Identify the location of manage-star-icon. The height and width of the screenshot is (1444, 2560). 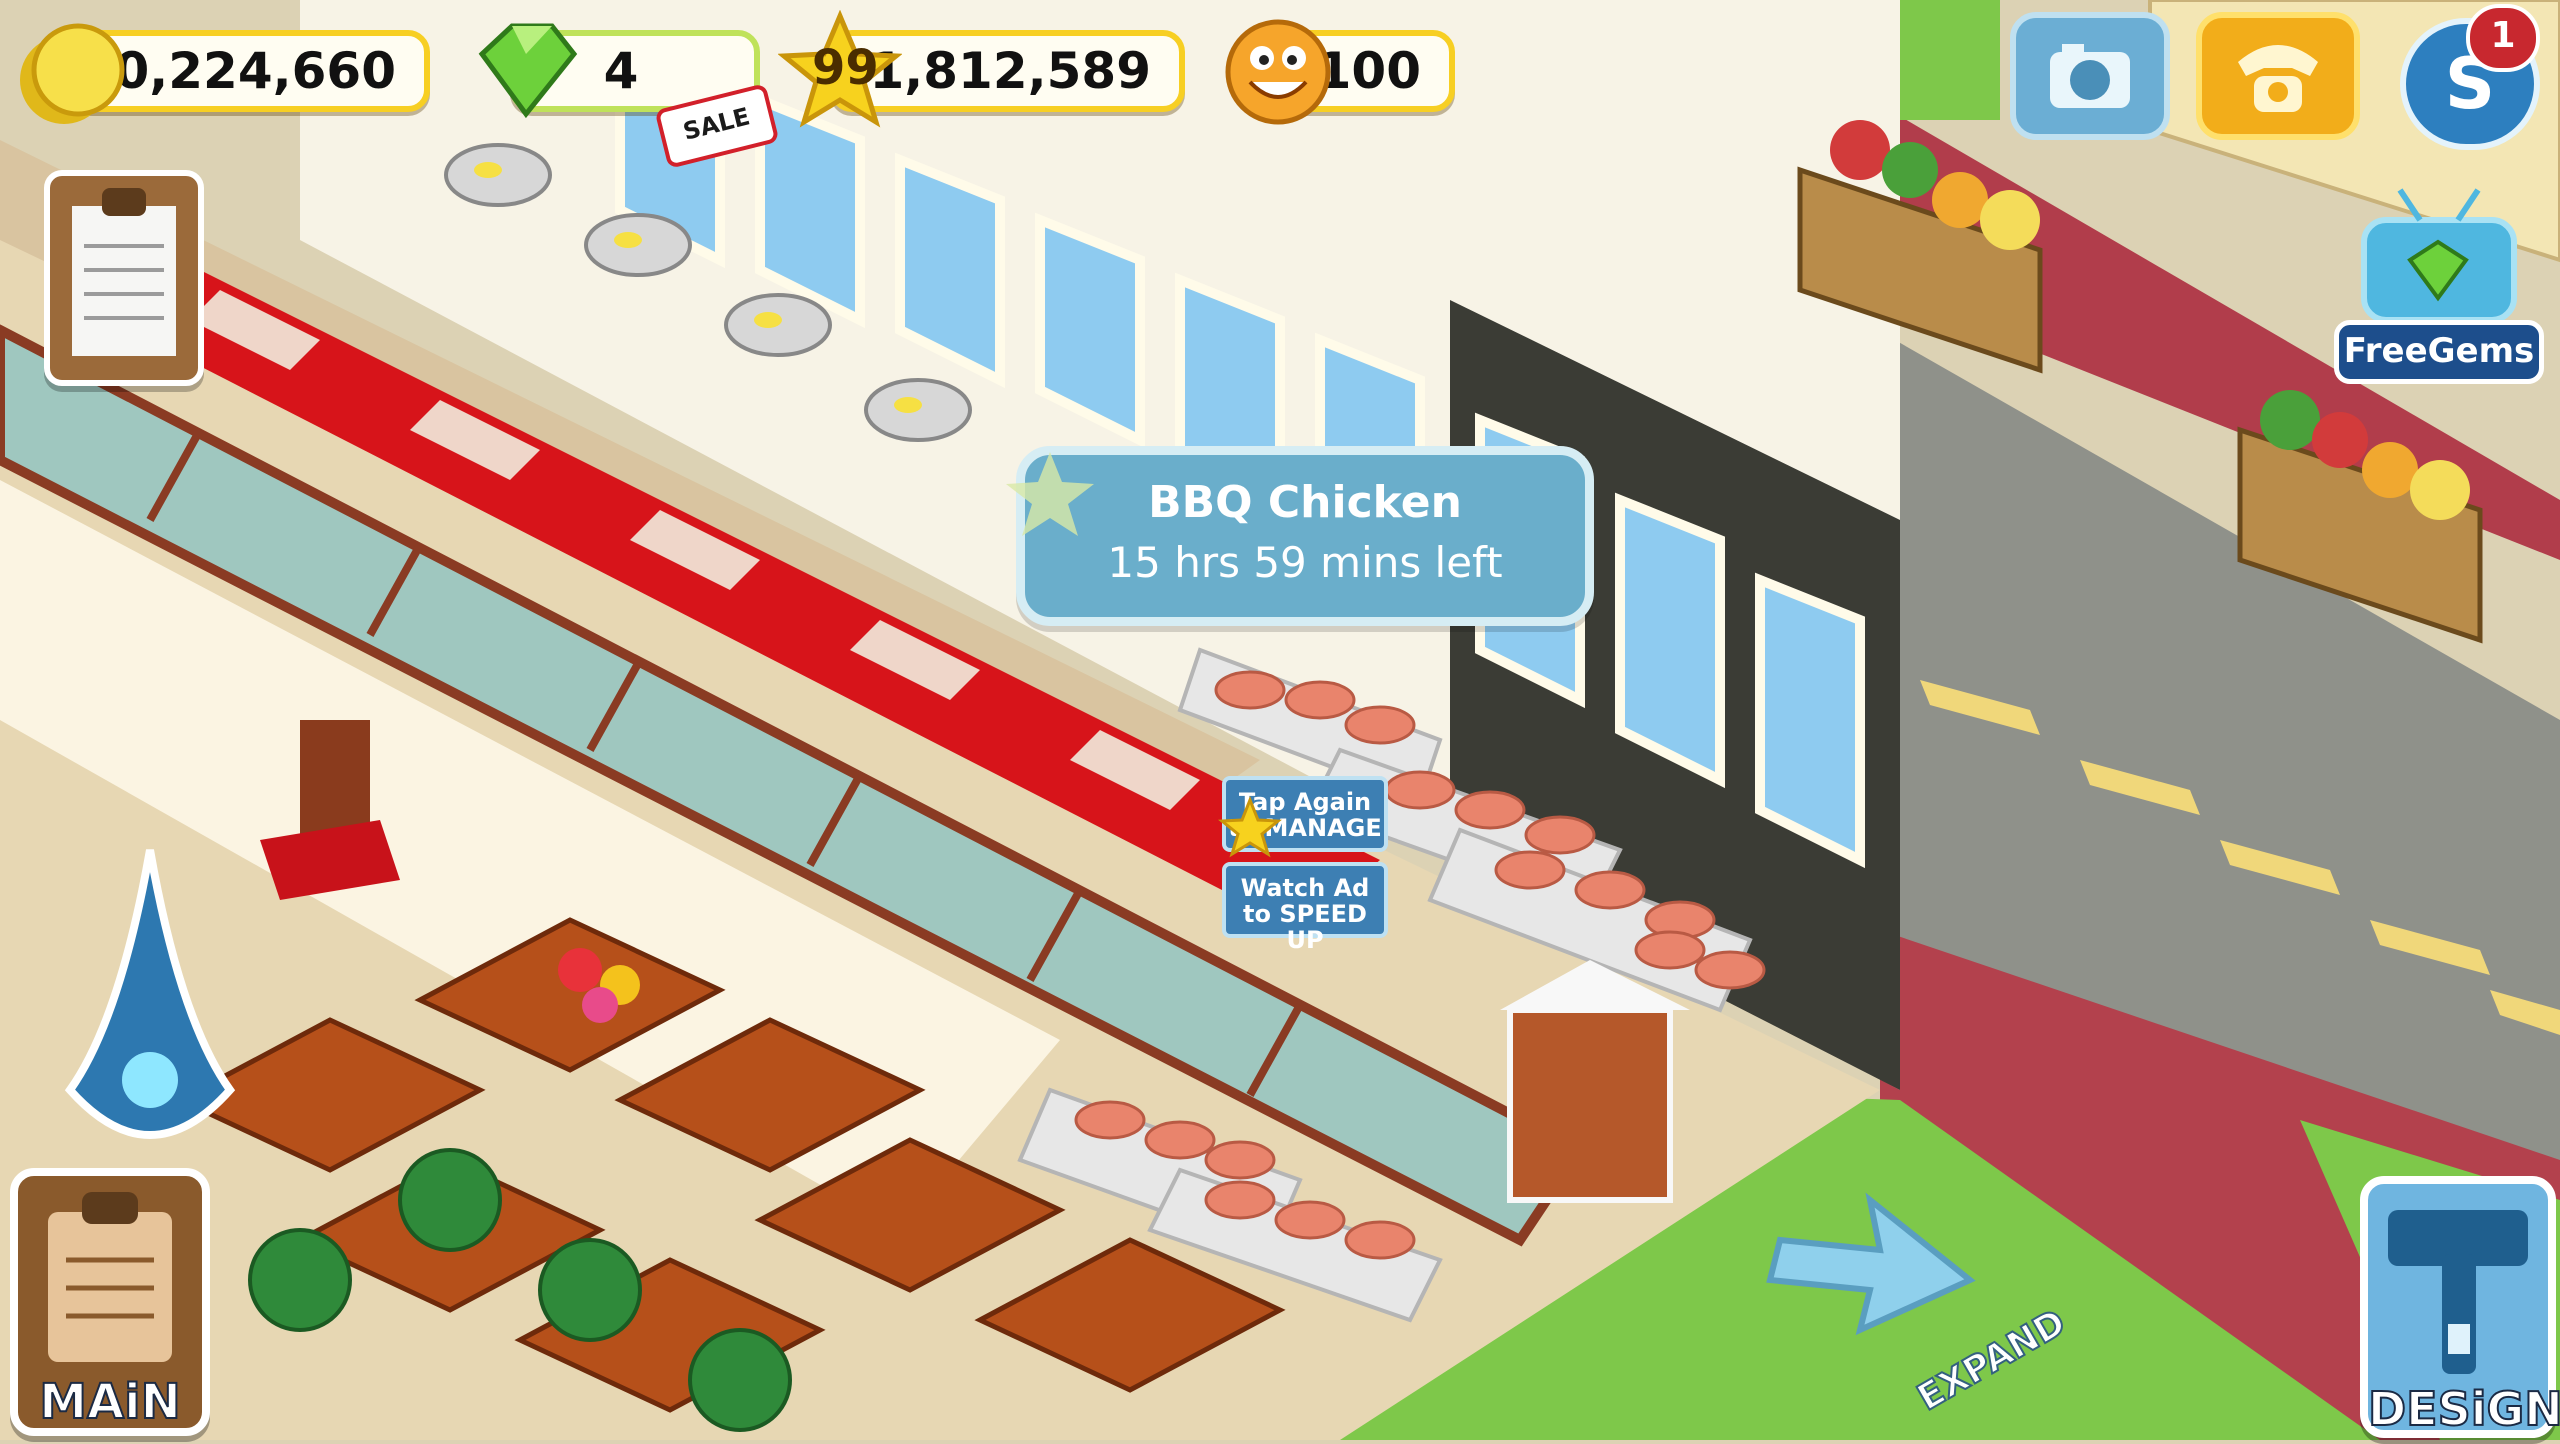
(1250, 827).